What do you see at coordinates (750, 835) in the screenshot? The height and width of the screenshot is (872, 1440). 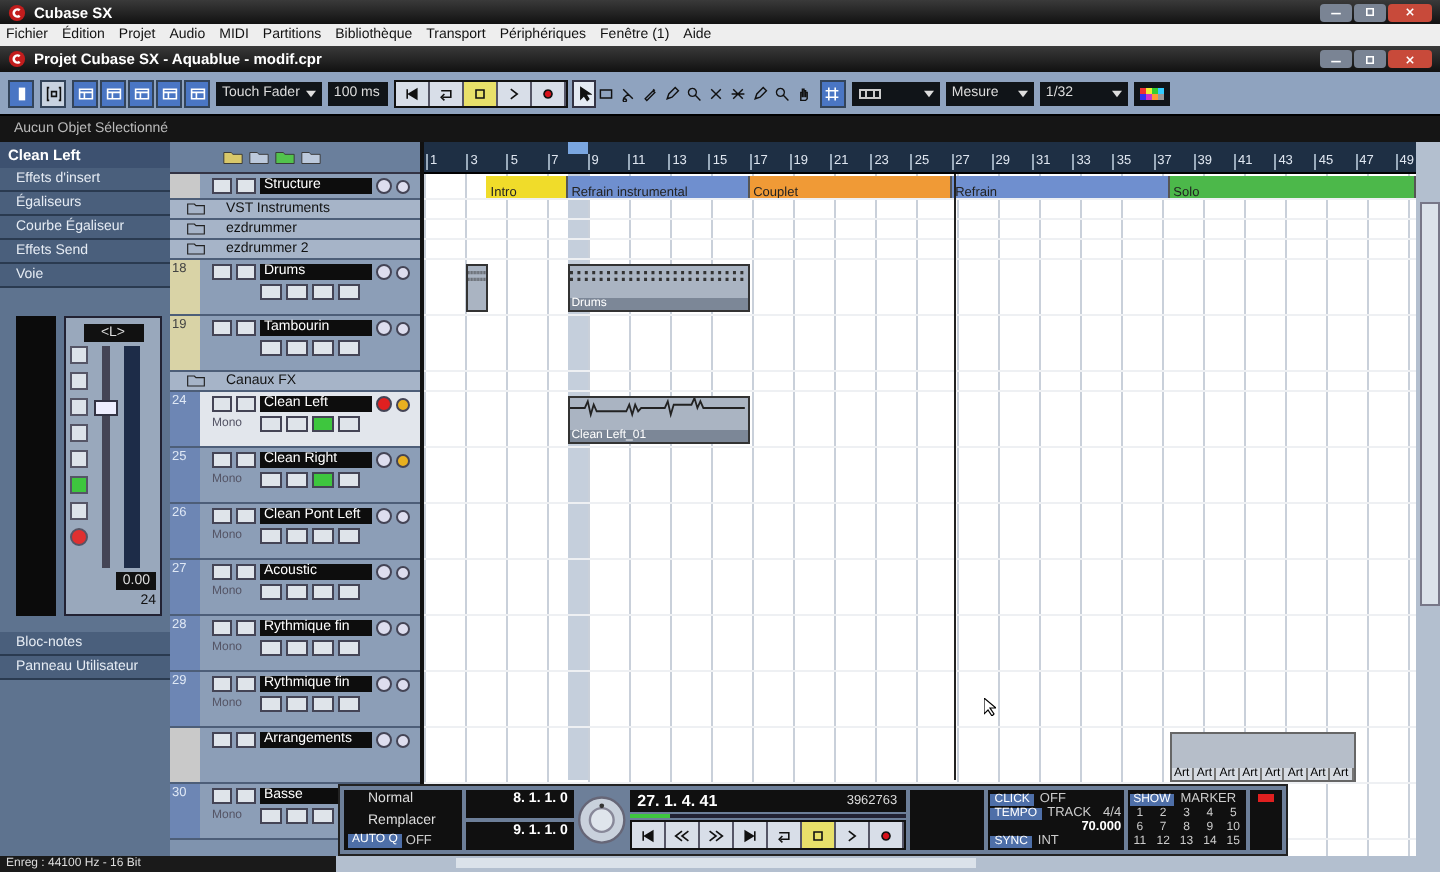 I see `to-end-button` at bounding box center [750, 835].